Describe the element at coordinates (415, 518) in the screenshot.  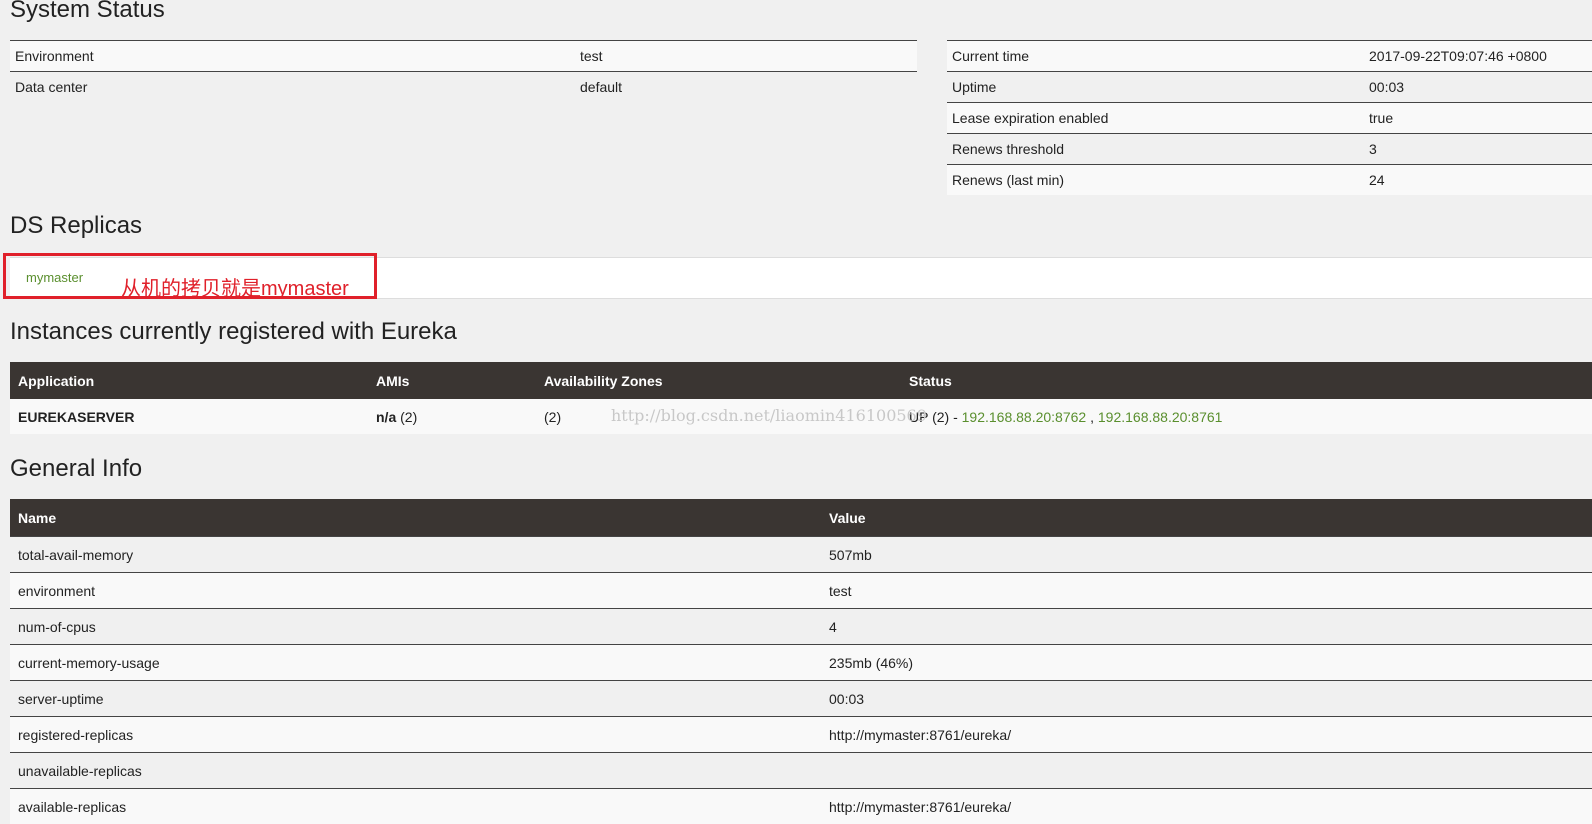
I see `col-header-name: Name` at that location.